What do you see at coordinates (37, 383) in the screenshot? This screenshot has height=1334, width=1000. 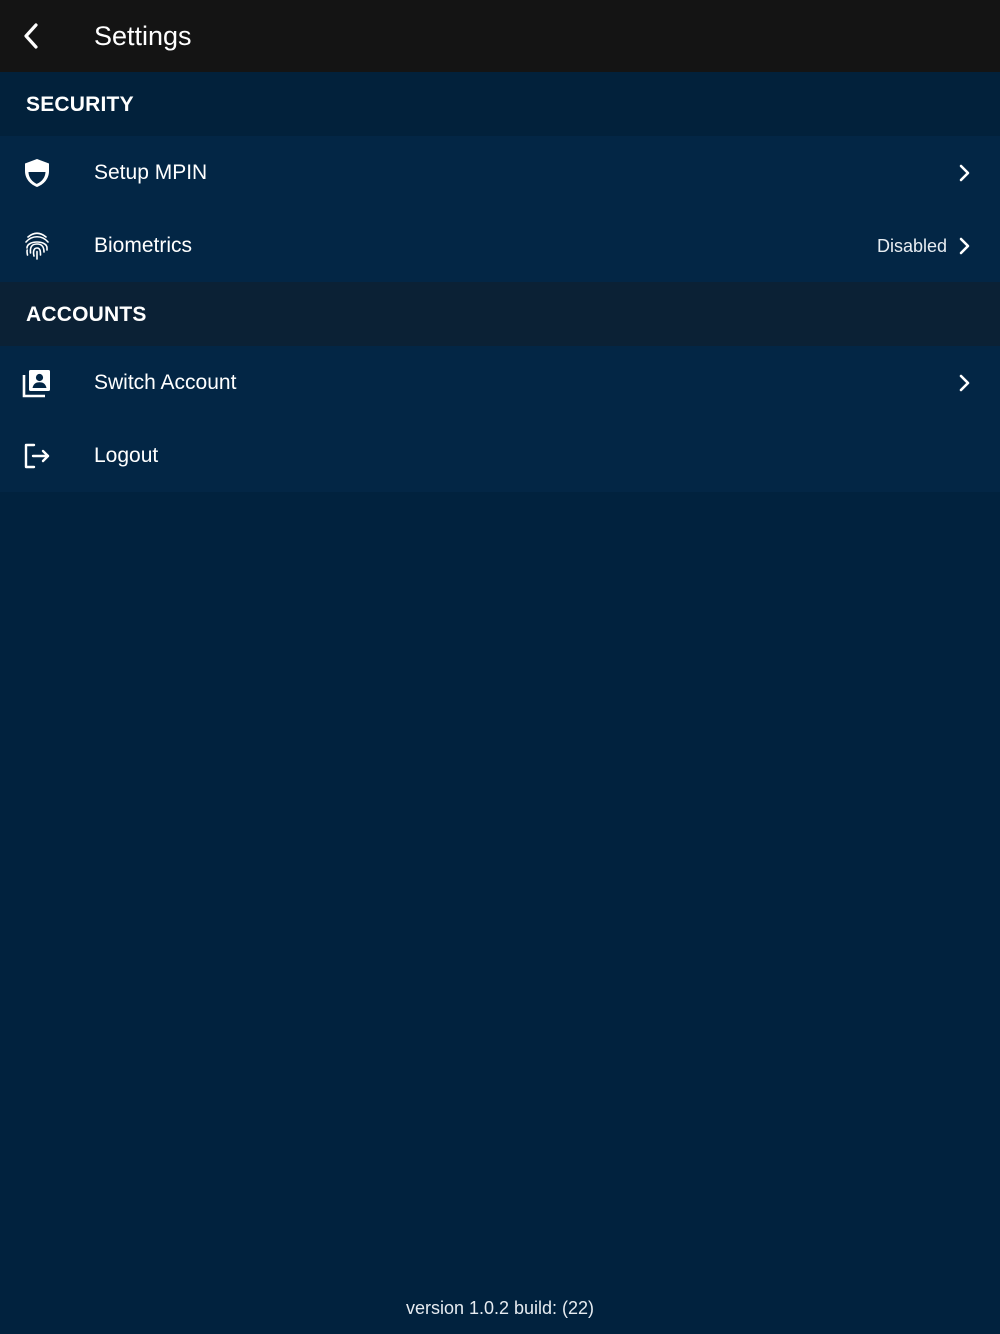 I see `account-box-icon` at bounding box center [37, 383].